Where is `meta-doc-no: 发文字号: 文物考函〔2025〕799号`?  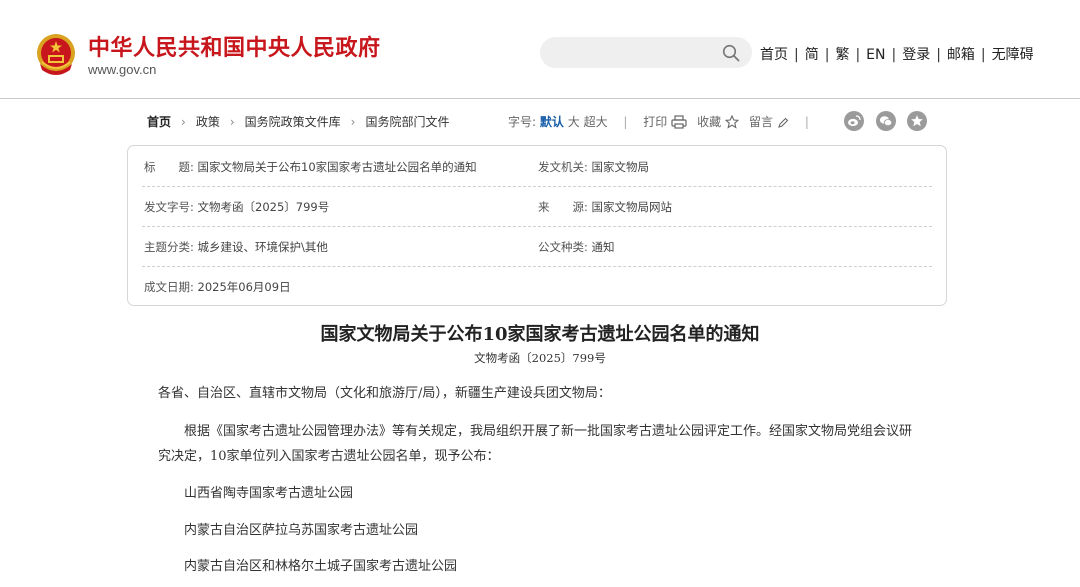 meta-doc-no: 发文字号: 文物考函〔2025〕799号 is located at coordinates (236, 207).